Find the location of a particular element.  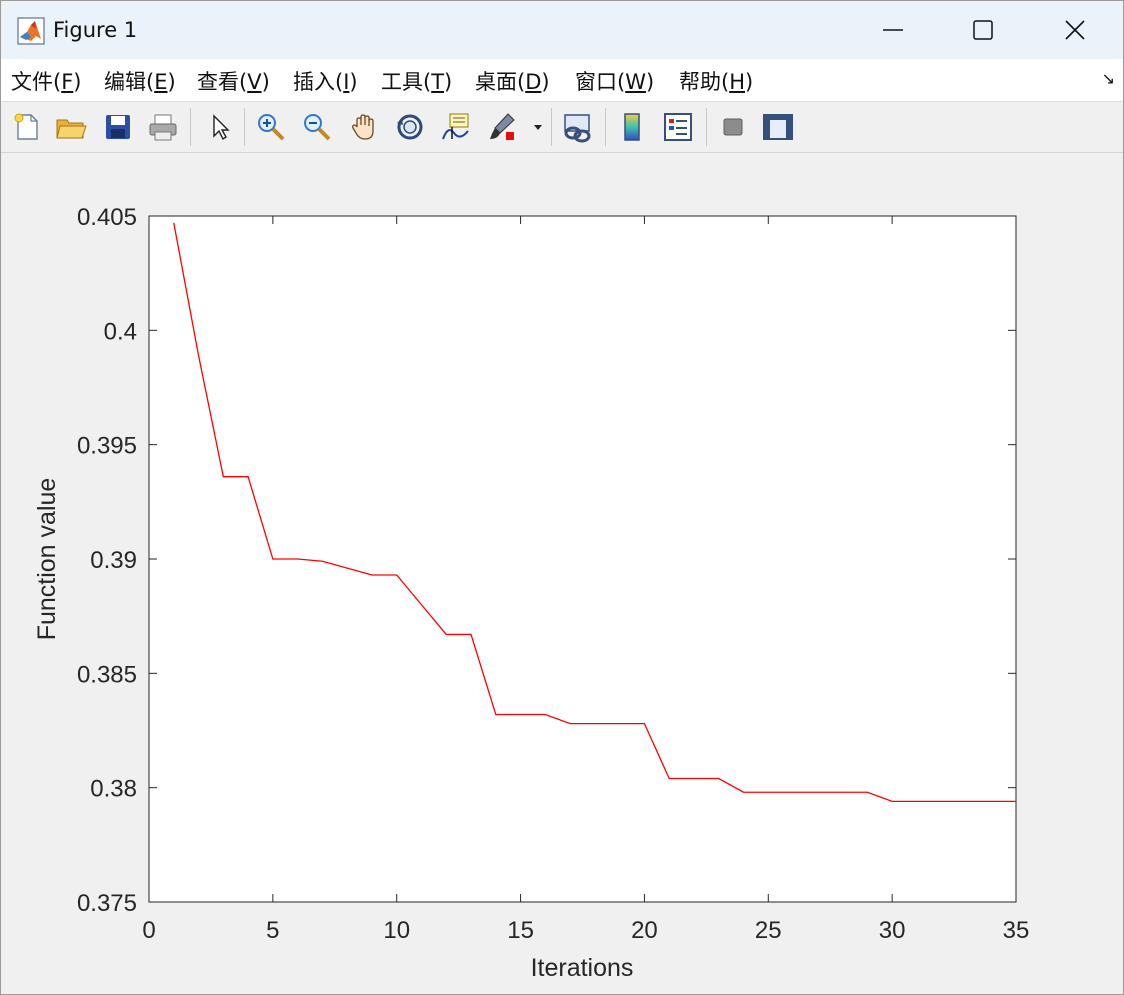

data-cursor-button is located at coordinates (456, 127).